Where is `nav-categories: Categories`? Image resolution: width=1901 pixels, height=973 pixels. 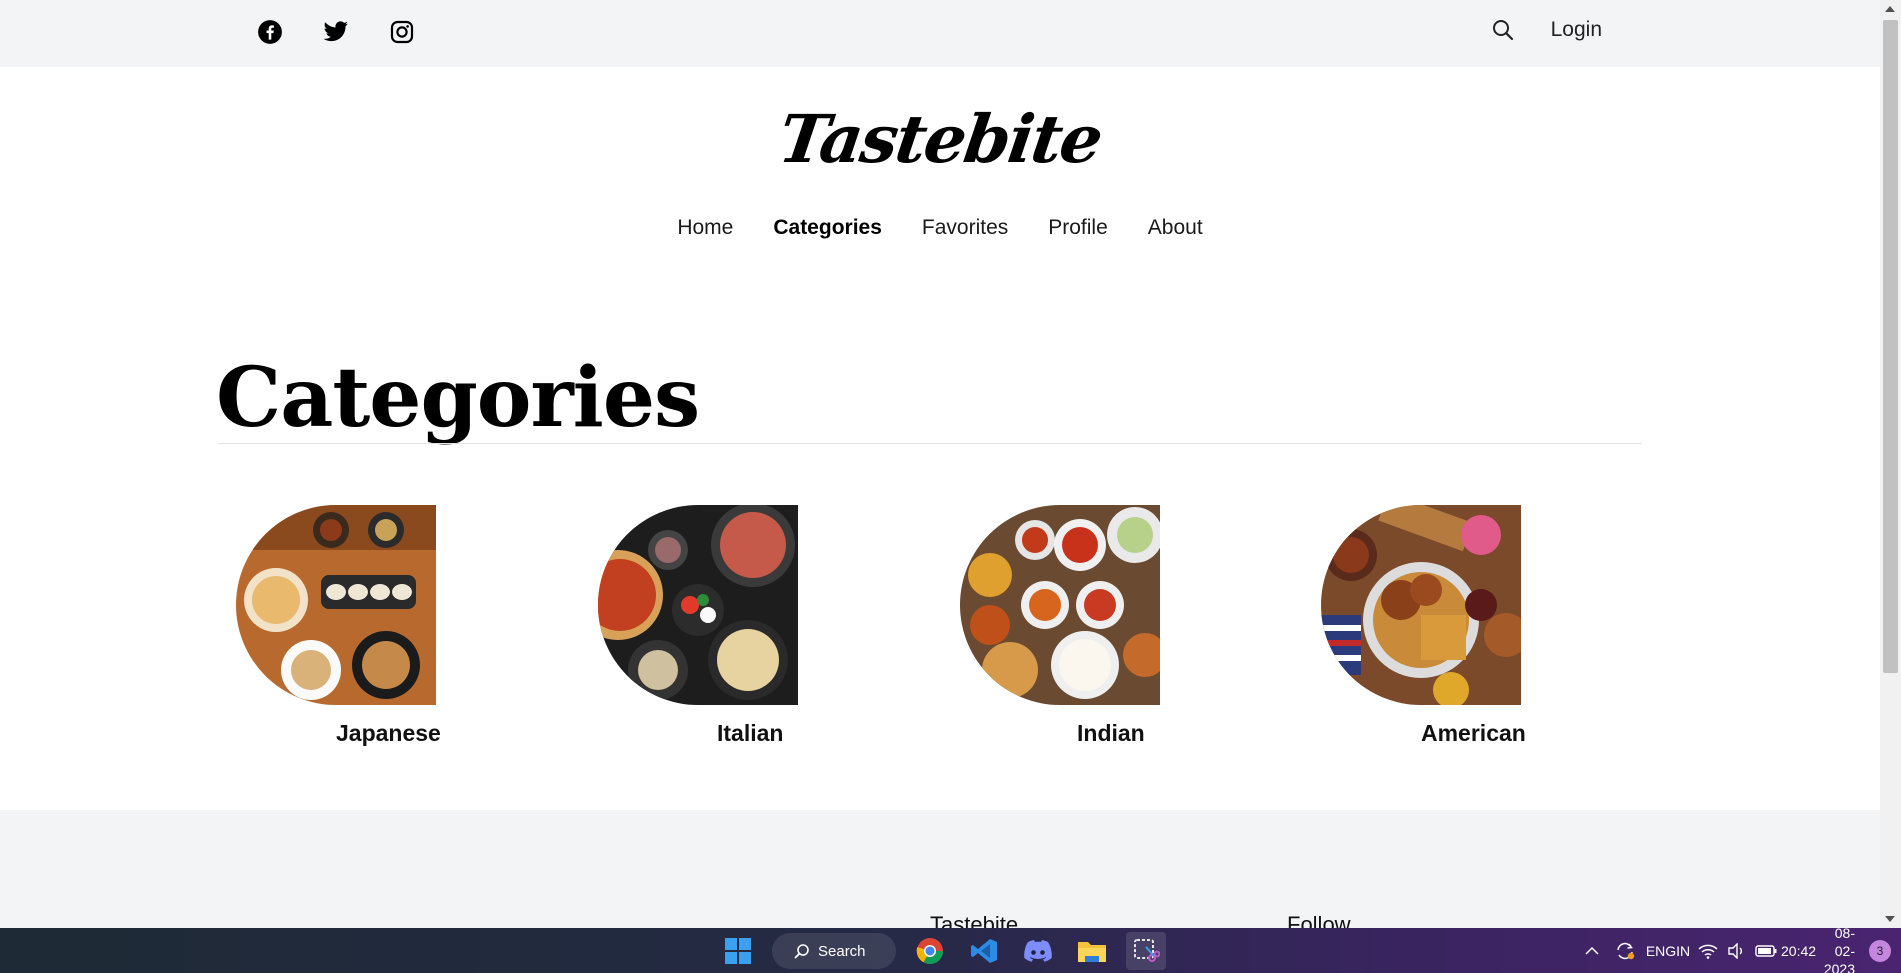
nav-categories: Categories is located at coordinates (827, 228).